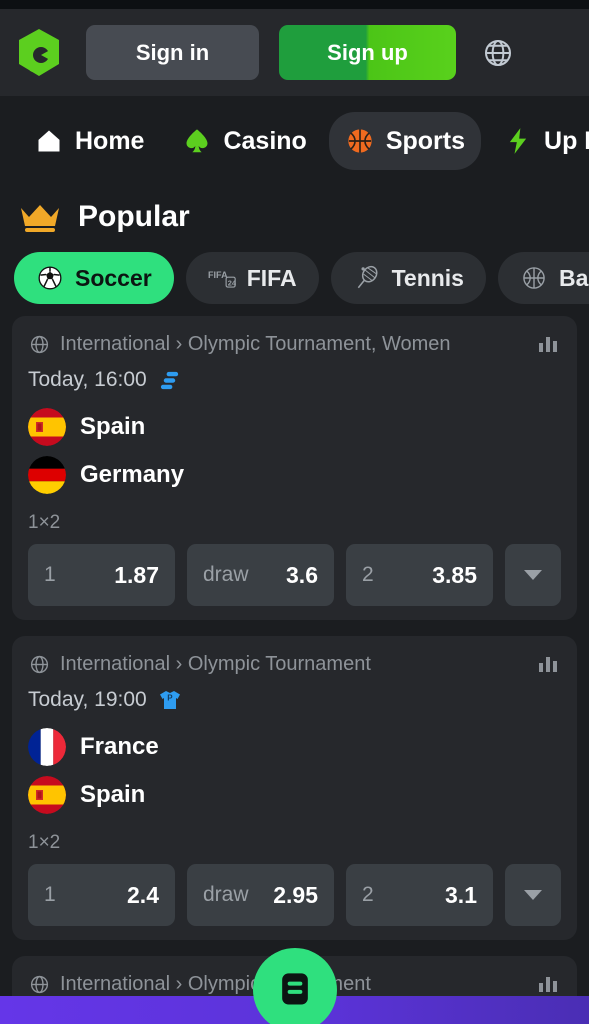 This screenshot has height=1024, width=589. Describe the element at coordinates (294, 475) in the screenshot. I see `team-row: Germany` at that location.